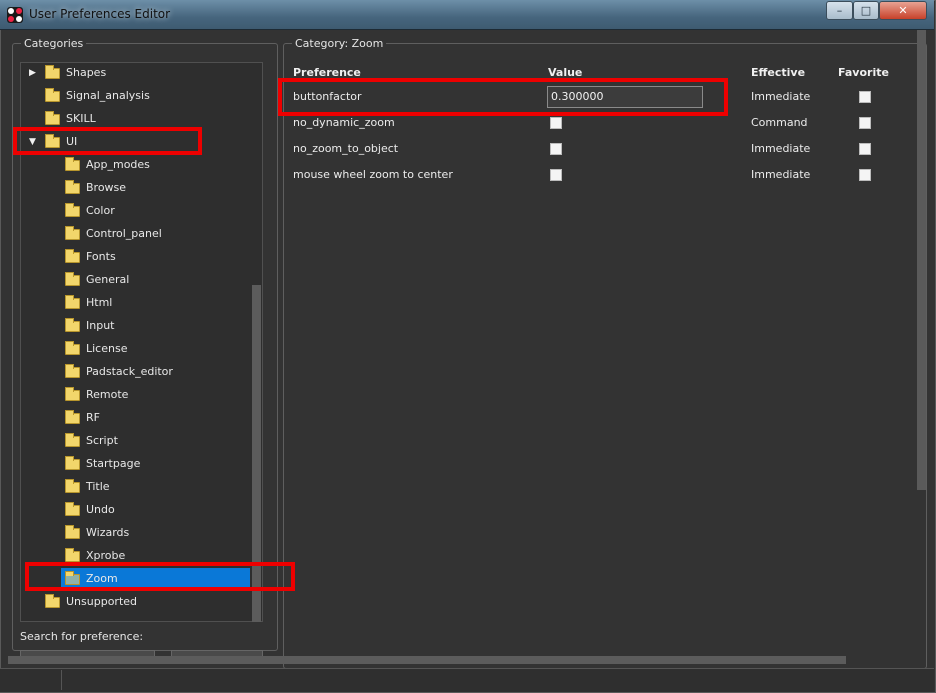  I want to click on search-label: Search for preference:, so click(82, 636).